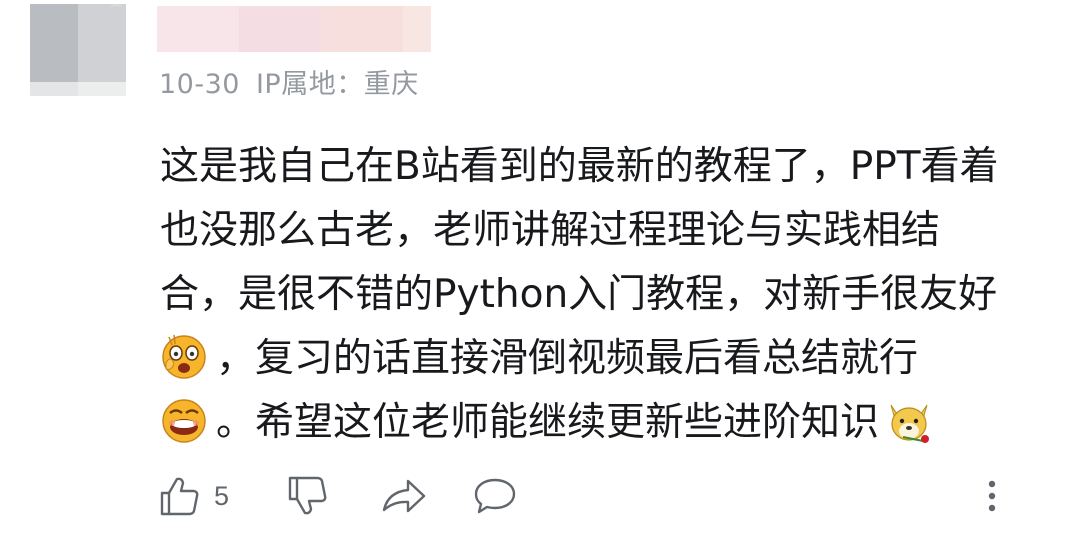 The image size is (1080, 556). I want to click on like-button: 5, so click(193, 496).